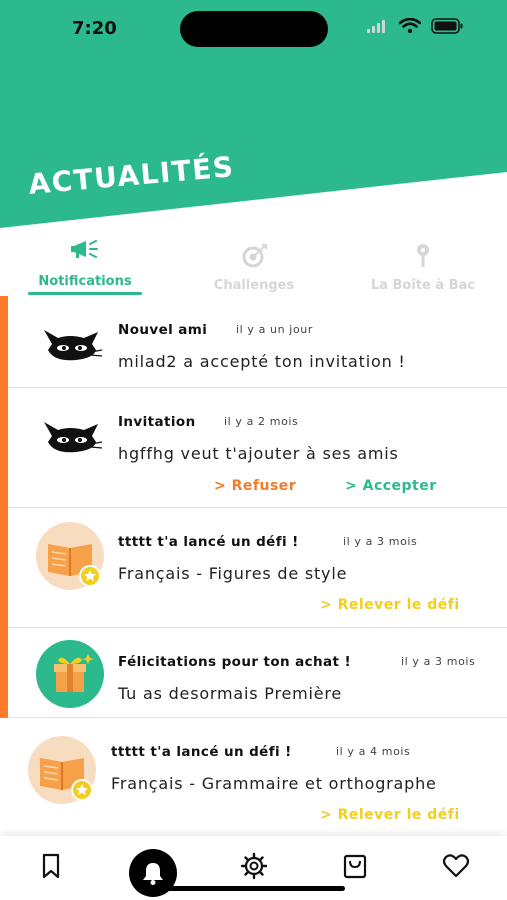 The image size is (507, 900). I want to click on home-indicator, so click(255, 888).